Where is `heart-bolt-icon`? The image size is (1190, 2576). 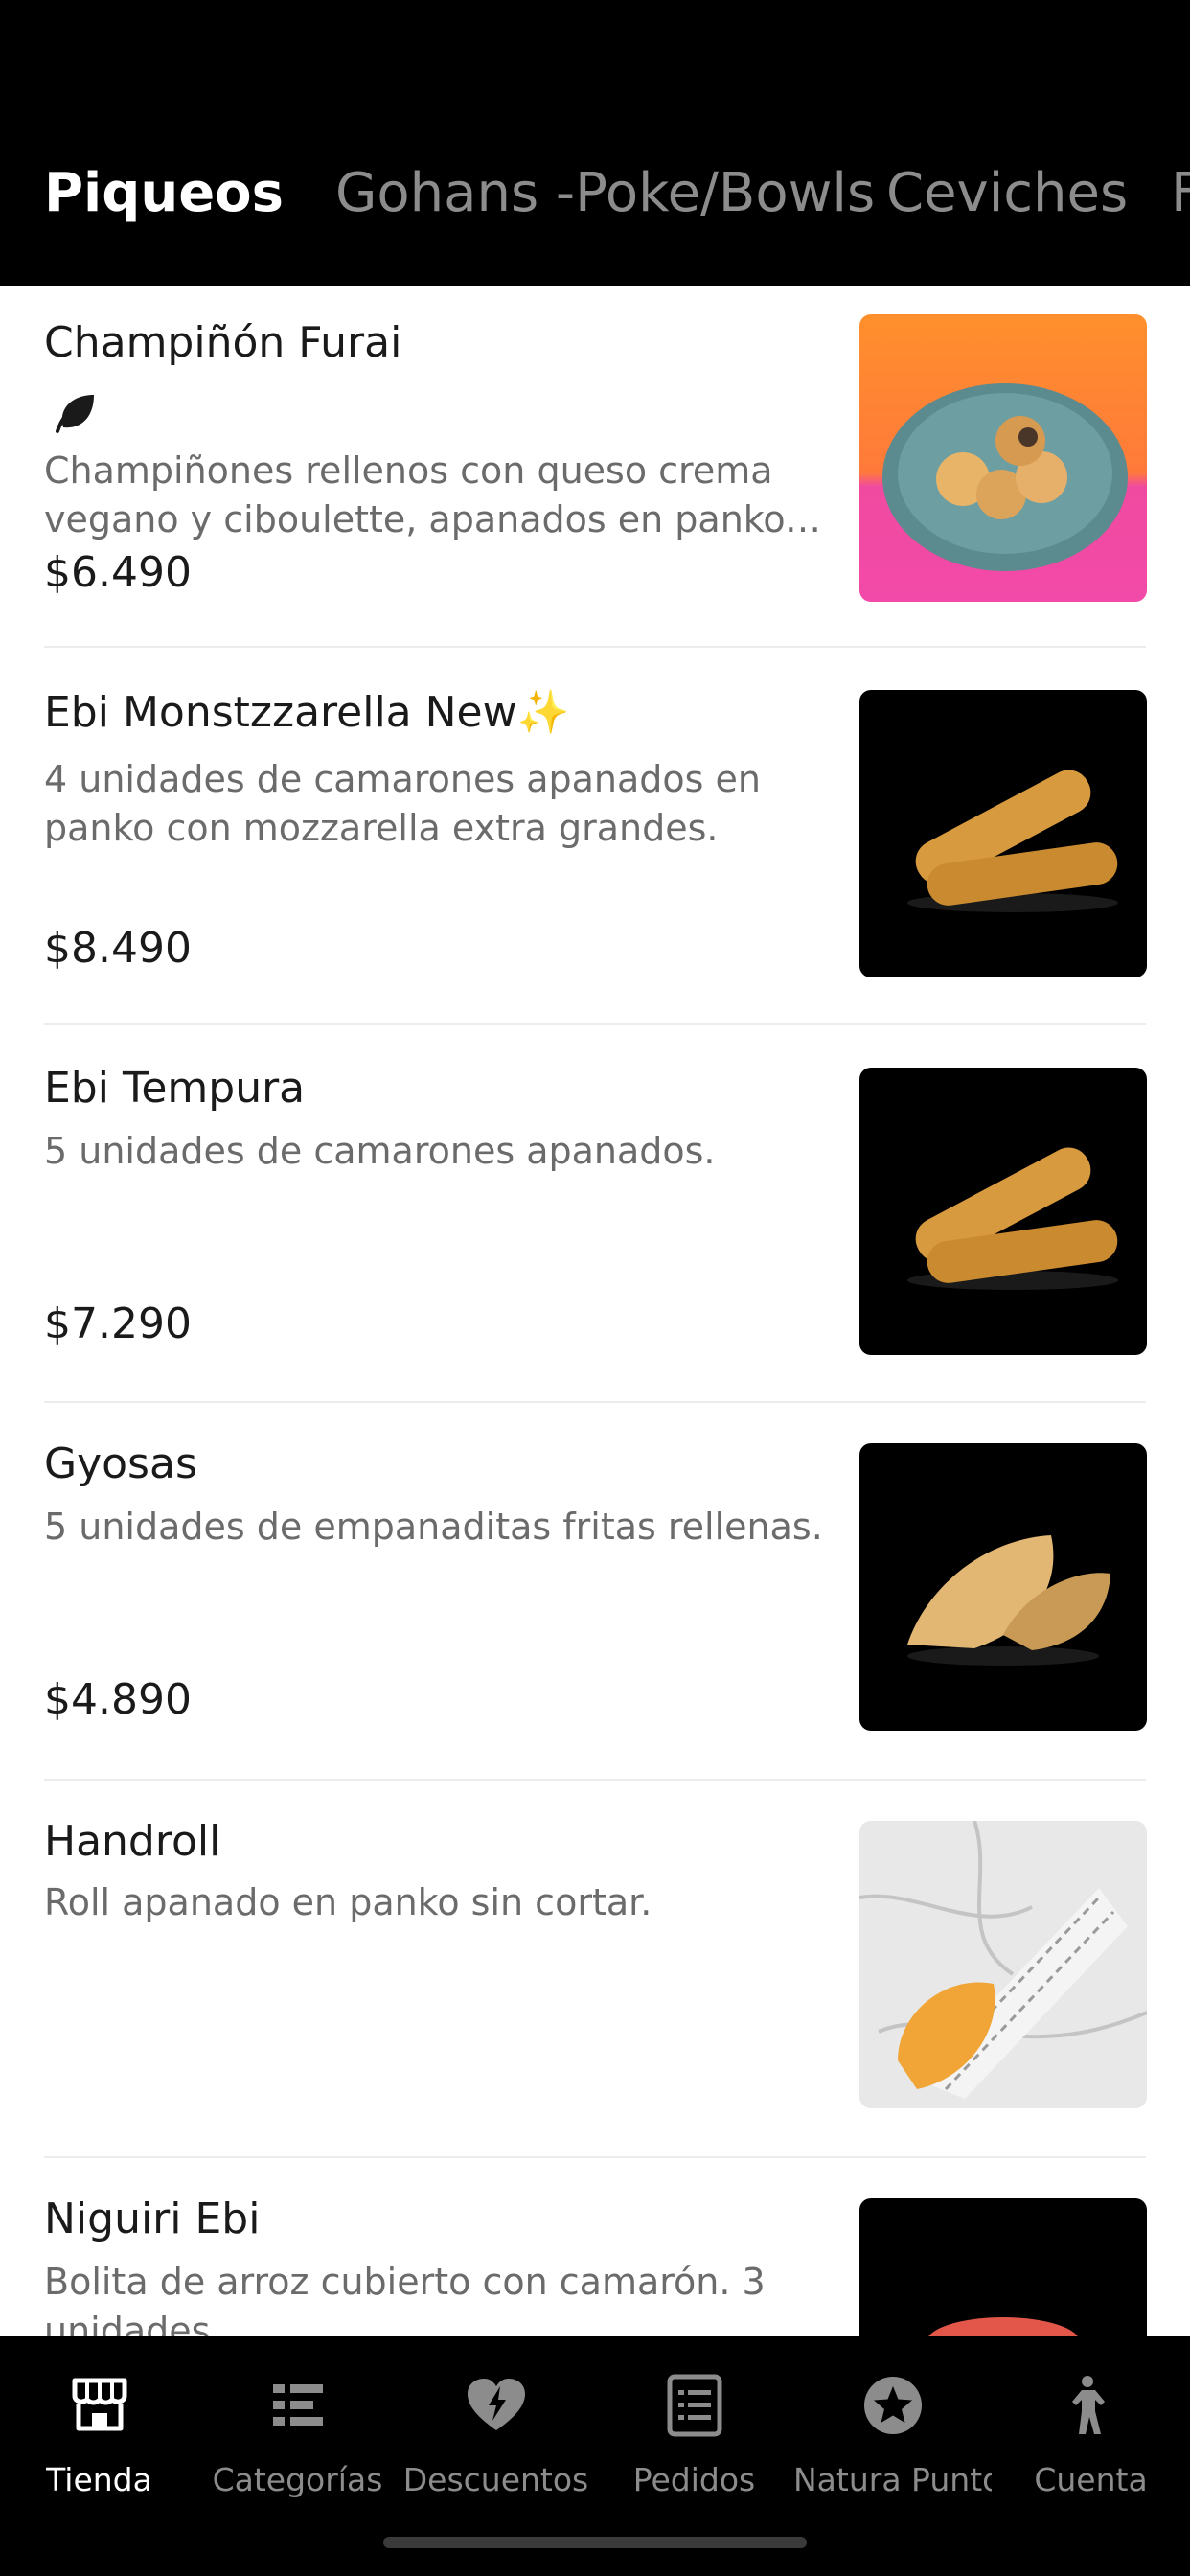
heart-bolt-icon is located at coordinates (497, 2404).